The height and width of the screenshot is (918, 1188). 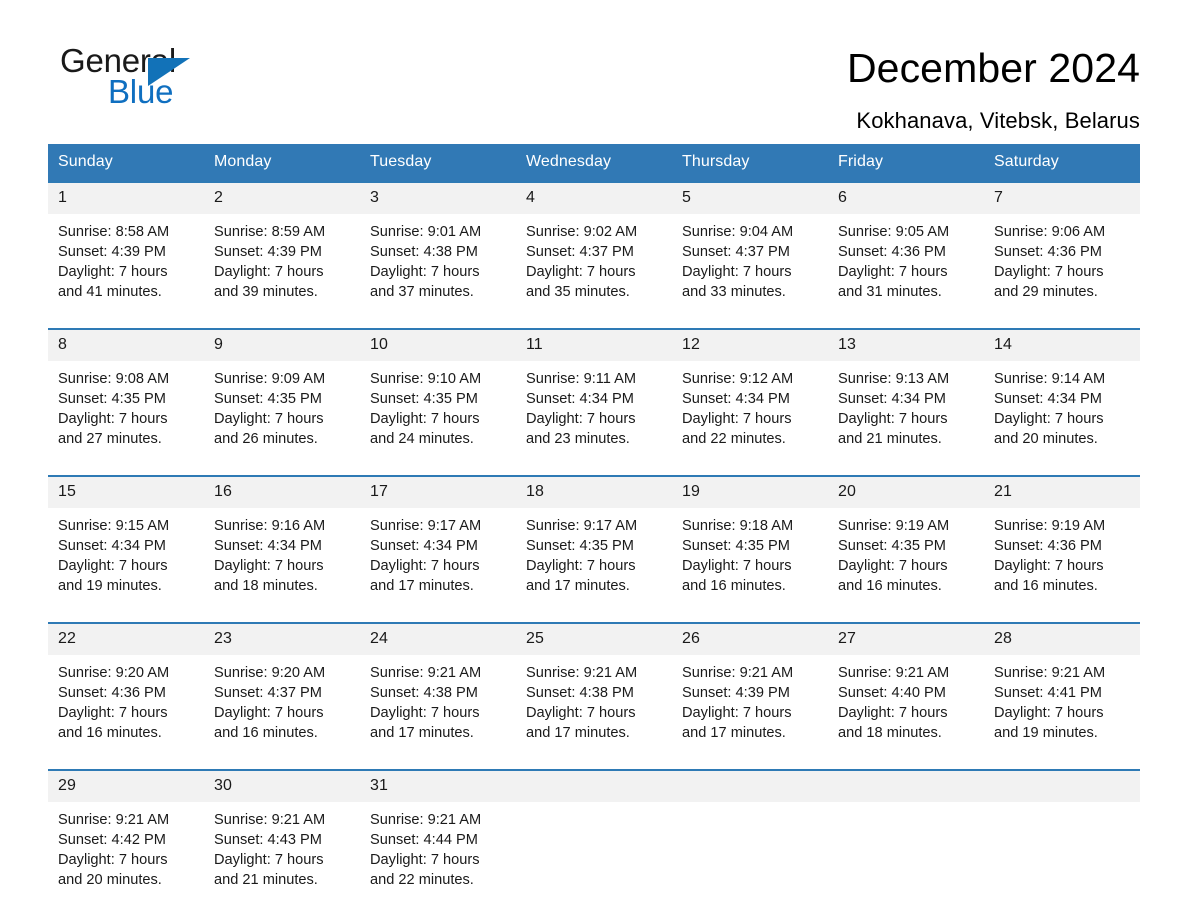 I want to click on day-number: 4, so click(x=594, y=198).